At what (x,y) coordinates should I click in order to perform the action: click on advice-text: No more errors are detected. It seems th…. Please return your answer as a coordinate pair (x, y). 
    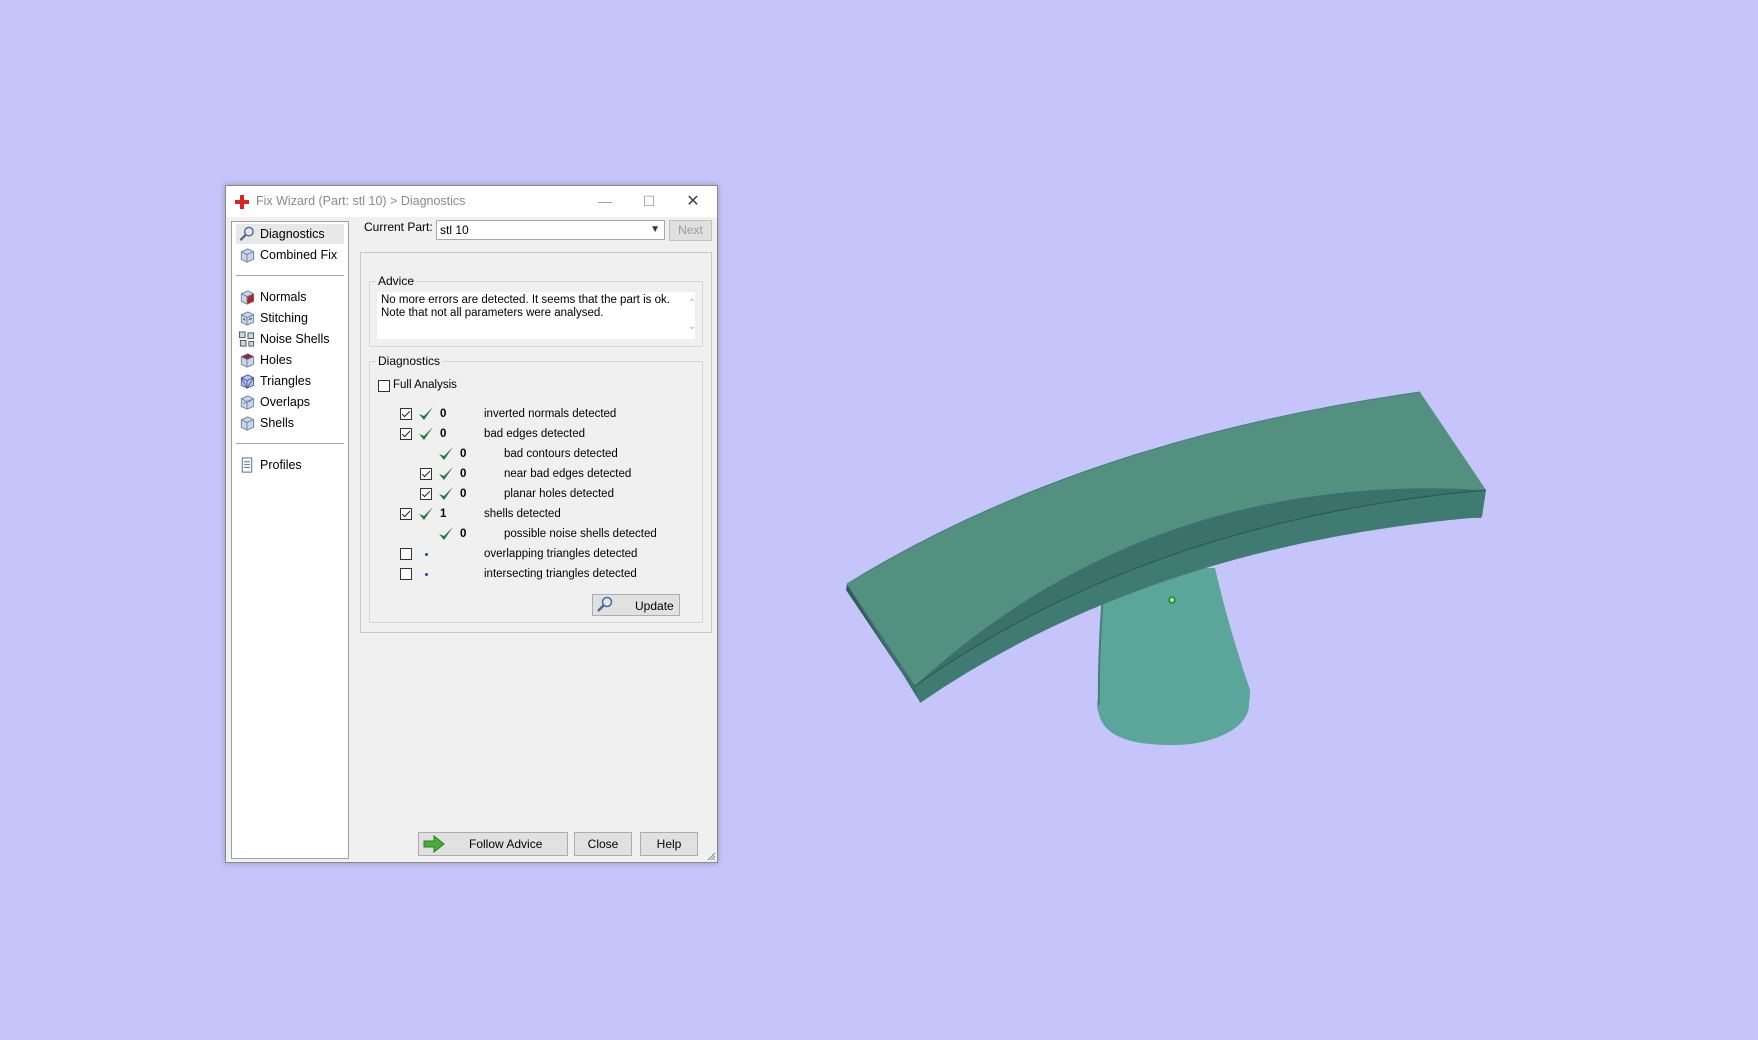
    Looking at the image, I should click on (536, 315).